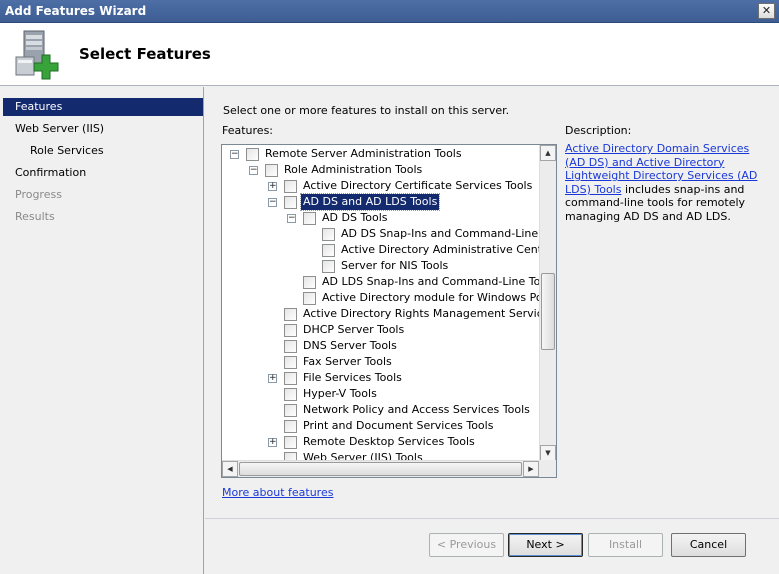 The width and height of the screenshot is (779, 574). What do you see at coordinates (35, 216) in the screenshot?
I see `step-results: Results` at bounding box center [35, 216].